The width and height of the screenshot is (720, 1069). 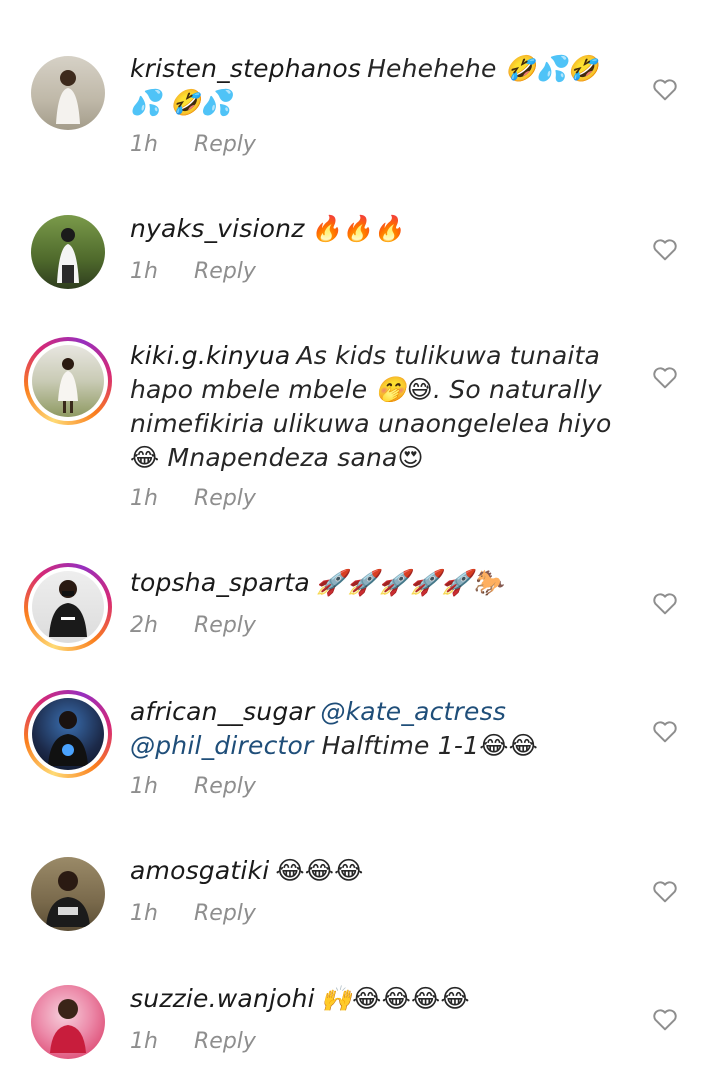 I want to click on comment-body: 🙌😂😂😂😂, so click(x=395, y=998).